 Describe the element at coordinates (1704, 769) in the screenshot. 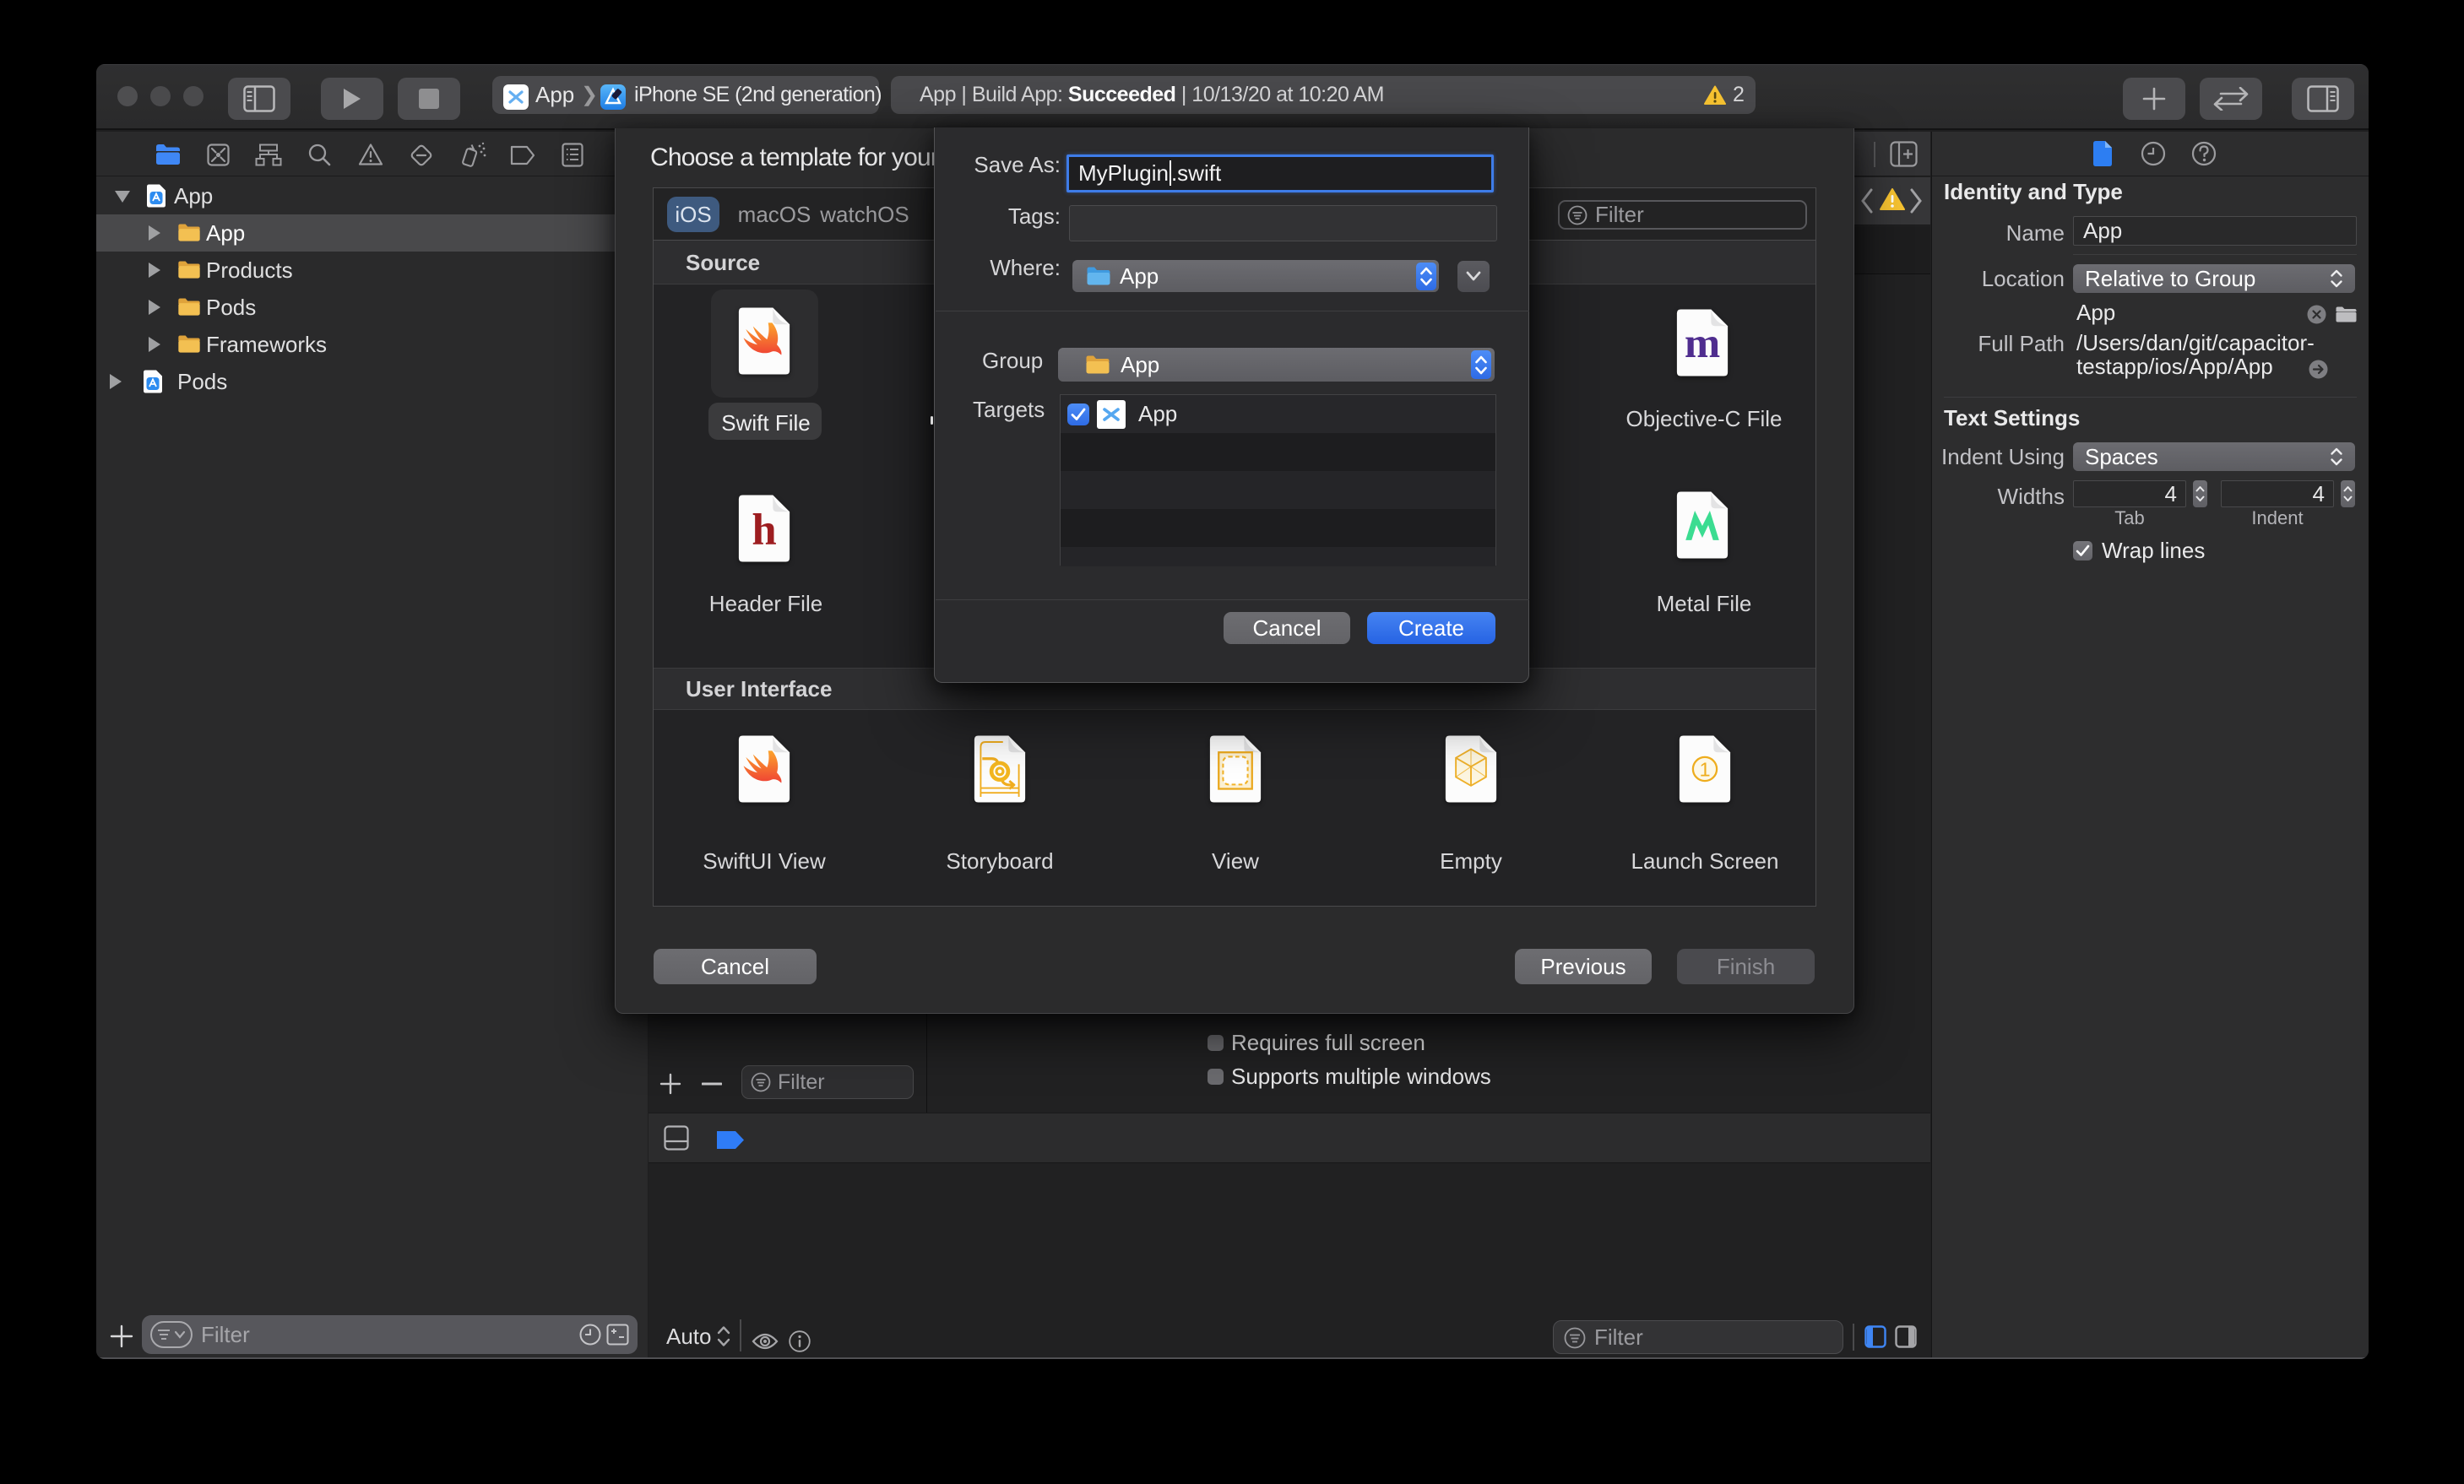

I see `svg-text: 1` at that location.